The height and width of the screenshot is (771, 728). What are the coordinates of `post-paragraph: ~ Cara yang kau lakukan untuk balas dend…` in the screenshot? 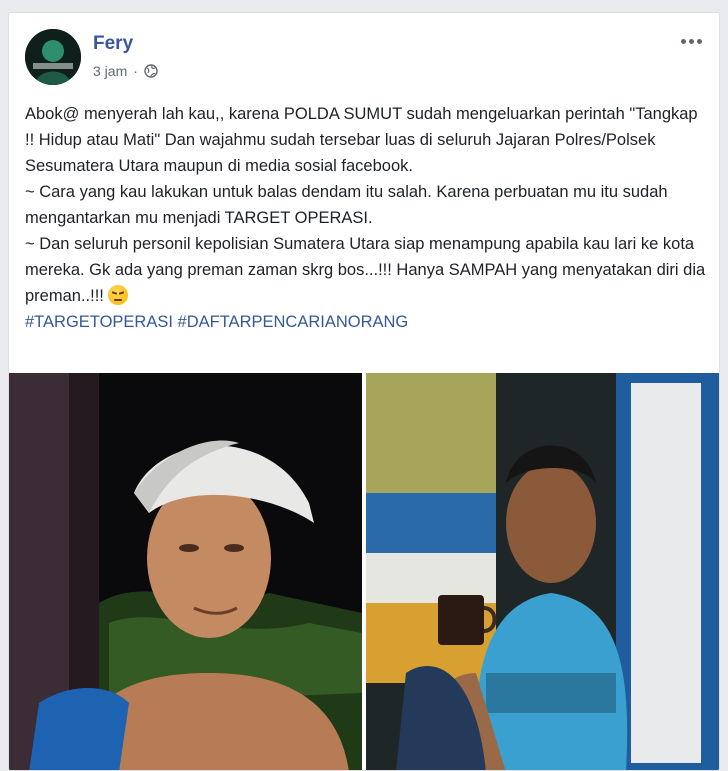 It's located at (349, 205).